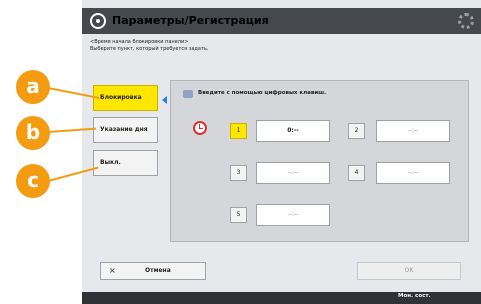 Image resolution: width=481 pixels, height=304 pixels. Describe the element at coordinates (164, 100) in the screenshot. I see `selected-arrow-icon` at that location.